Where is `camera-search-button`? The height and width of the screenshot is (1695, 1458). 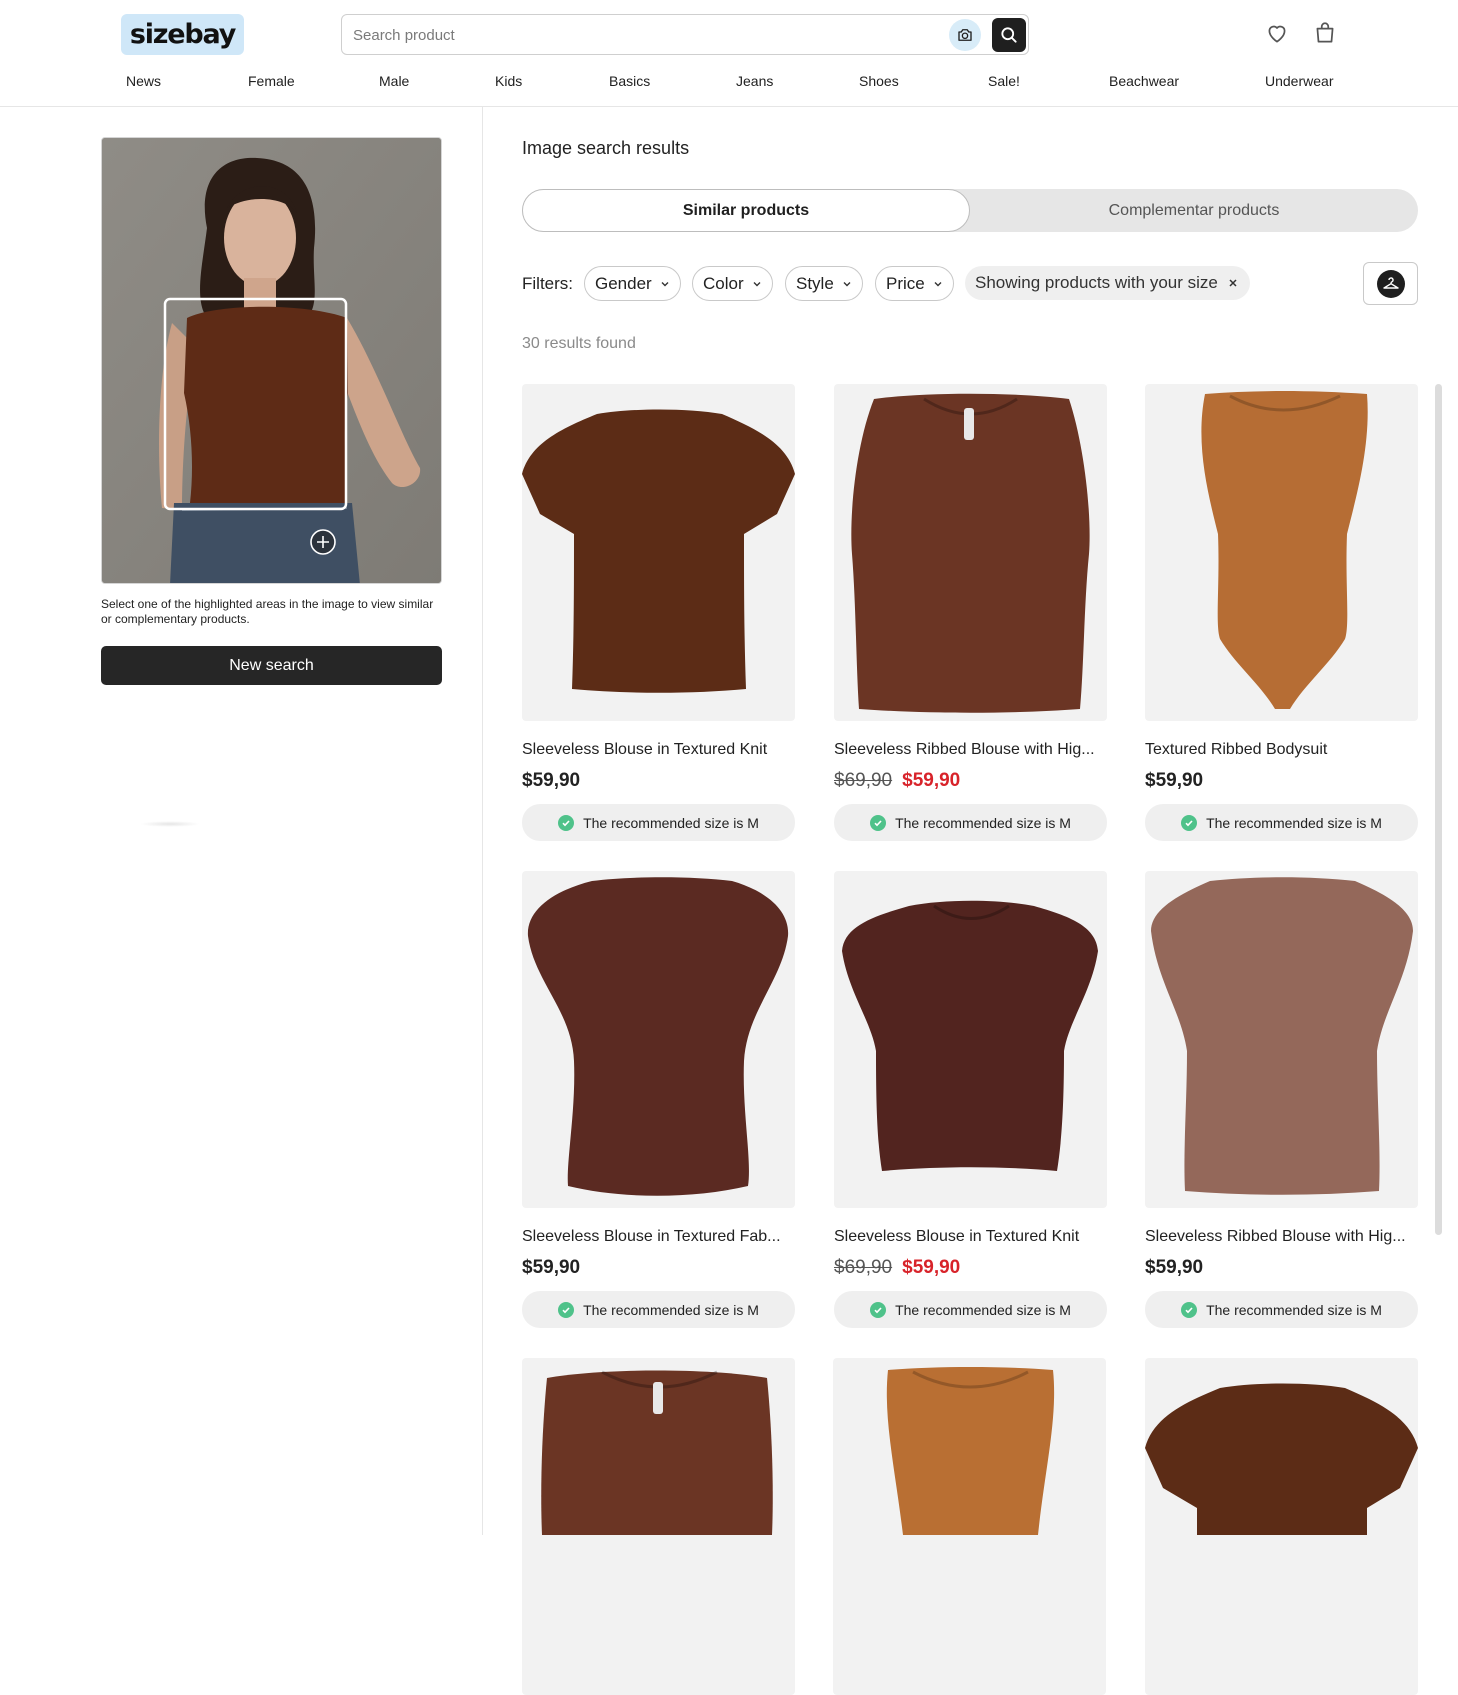
camera-search-button is located at coordinates (965, 35).